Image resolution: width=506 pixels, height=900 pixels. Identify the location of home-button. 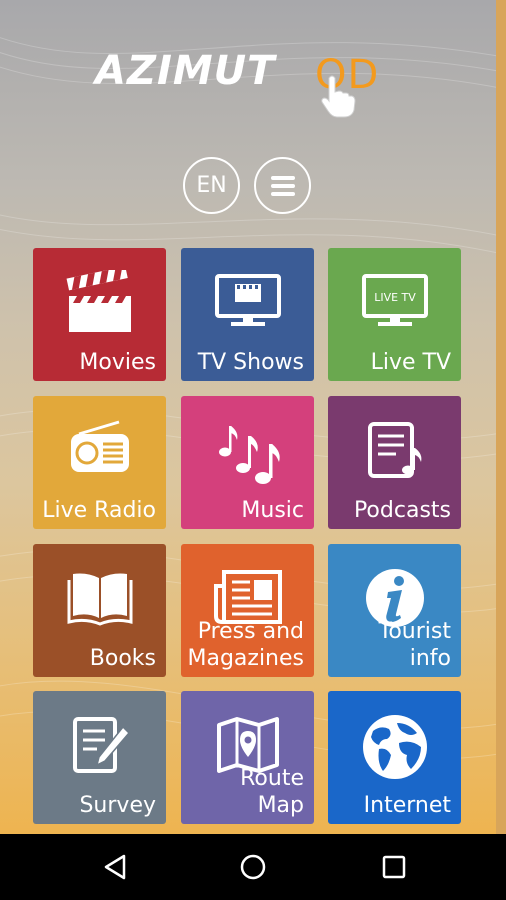
(253, 867).